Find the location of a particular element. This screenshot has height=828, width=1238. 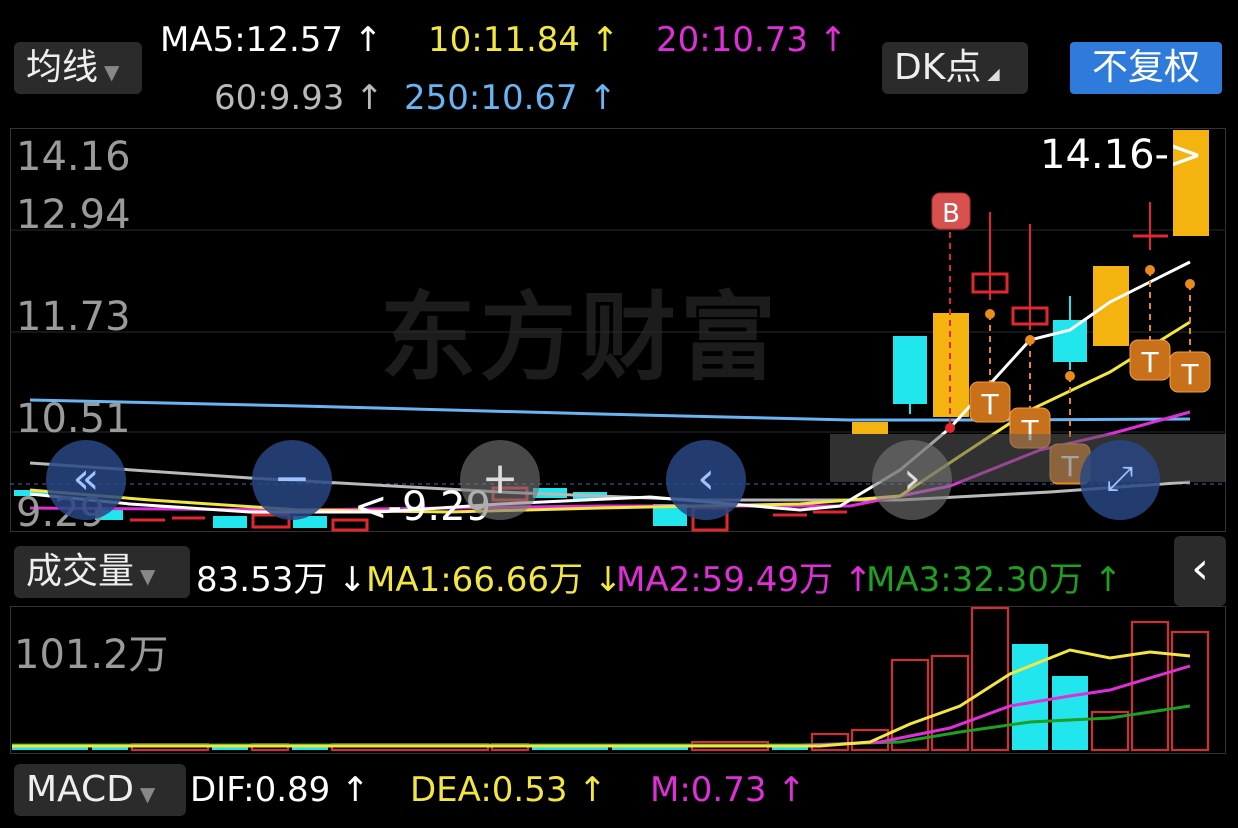

chevron-down-icon: ▼ is located at coordinates (147, 794).